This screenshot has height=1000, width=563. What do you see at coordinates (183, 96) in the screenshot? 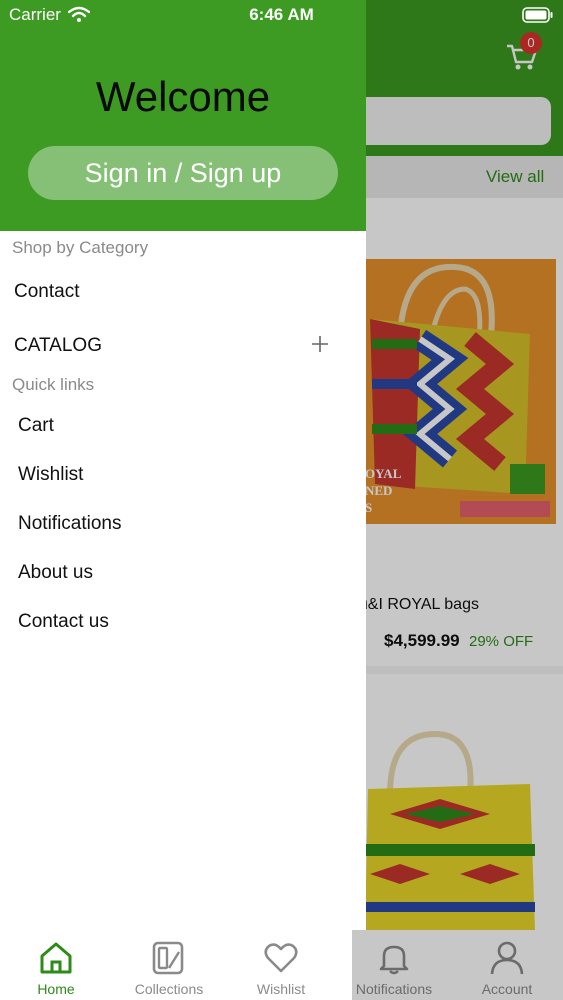
I see `welcome-title: Welcome` at bounding box center [183, 96].